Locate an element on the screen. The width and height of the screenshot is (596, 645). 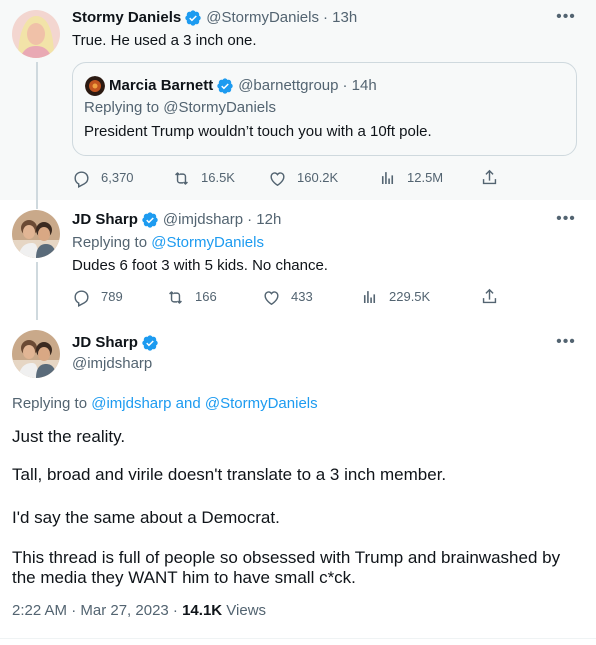
tweet-header: Stormy Daniels @StormyDaniels · 13h is located at coordinates (214, 18).